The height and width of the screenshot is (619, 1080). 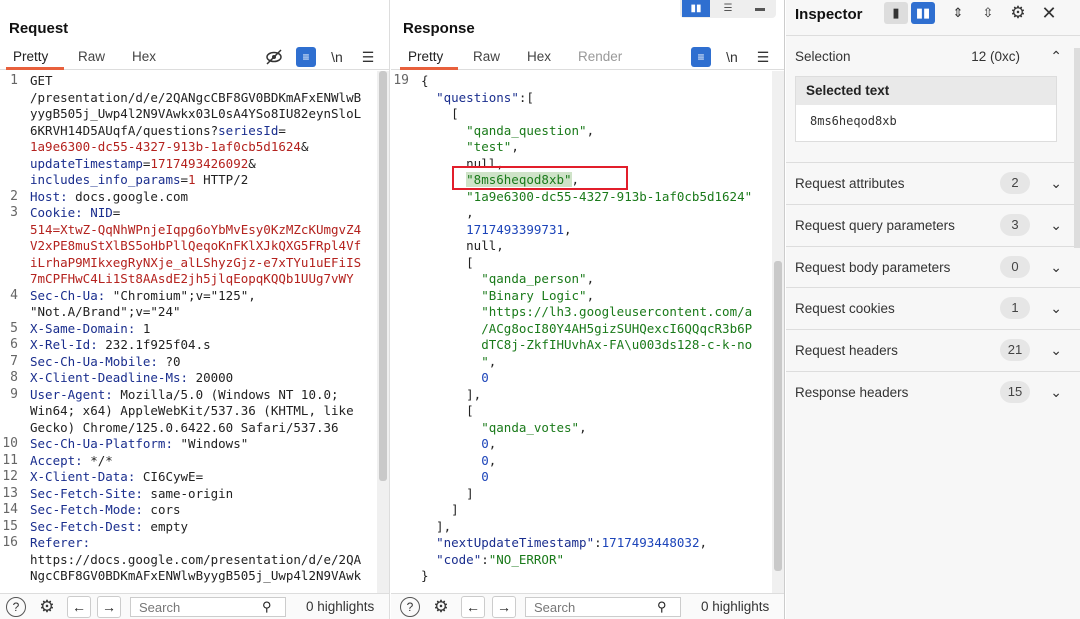 I want to click on code-line: 0, so click(x=455, y=477).